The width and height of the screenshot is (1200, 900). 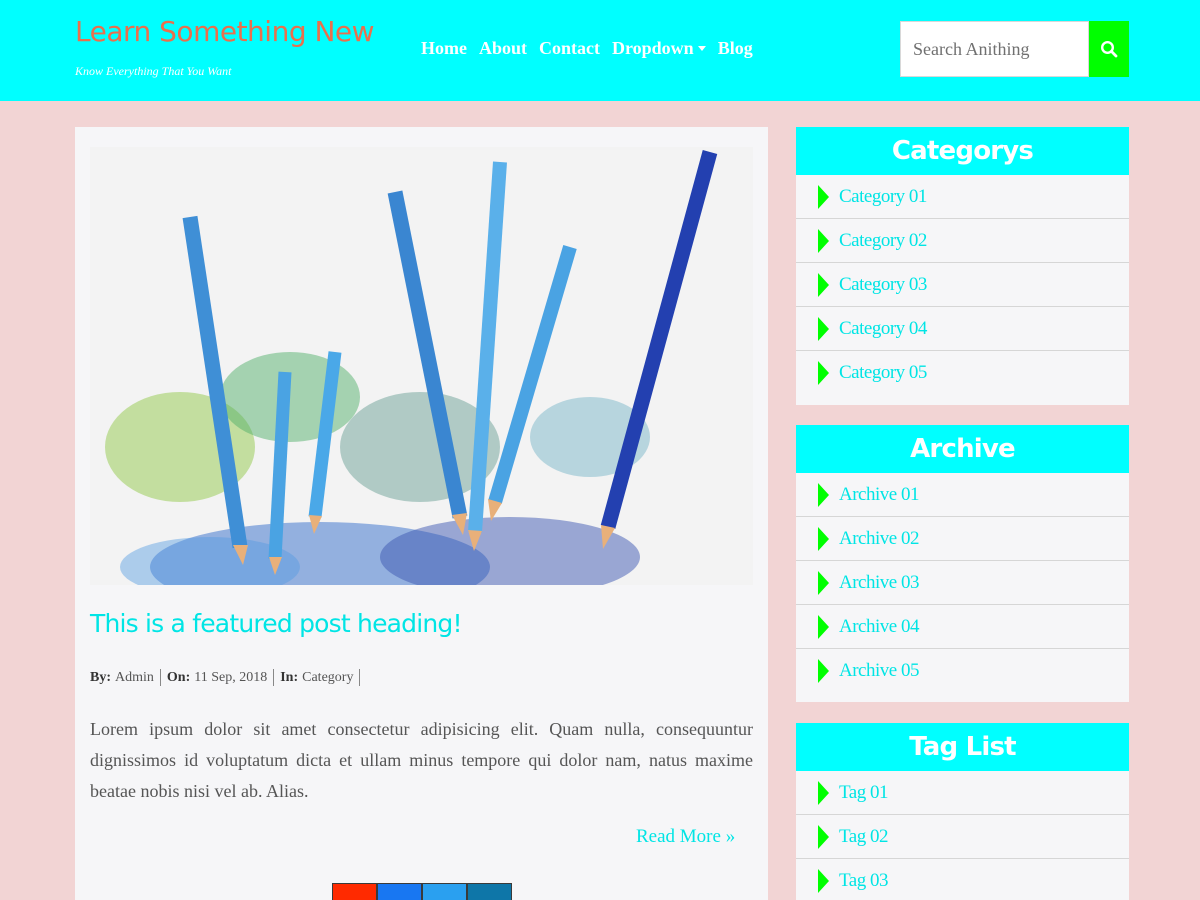 What do you see at coordinates (354, 891) in the screenshot?
I see `share-button-google` at bounding box center [354, 891].